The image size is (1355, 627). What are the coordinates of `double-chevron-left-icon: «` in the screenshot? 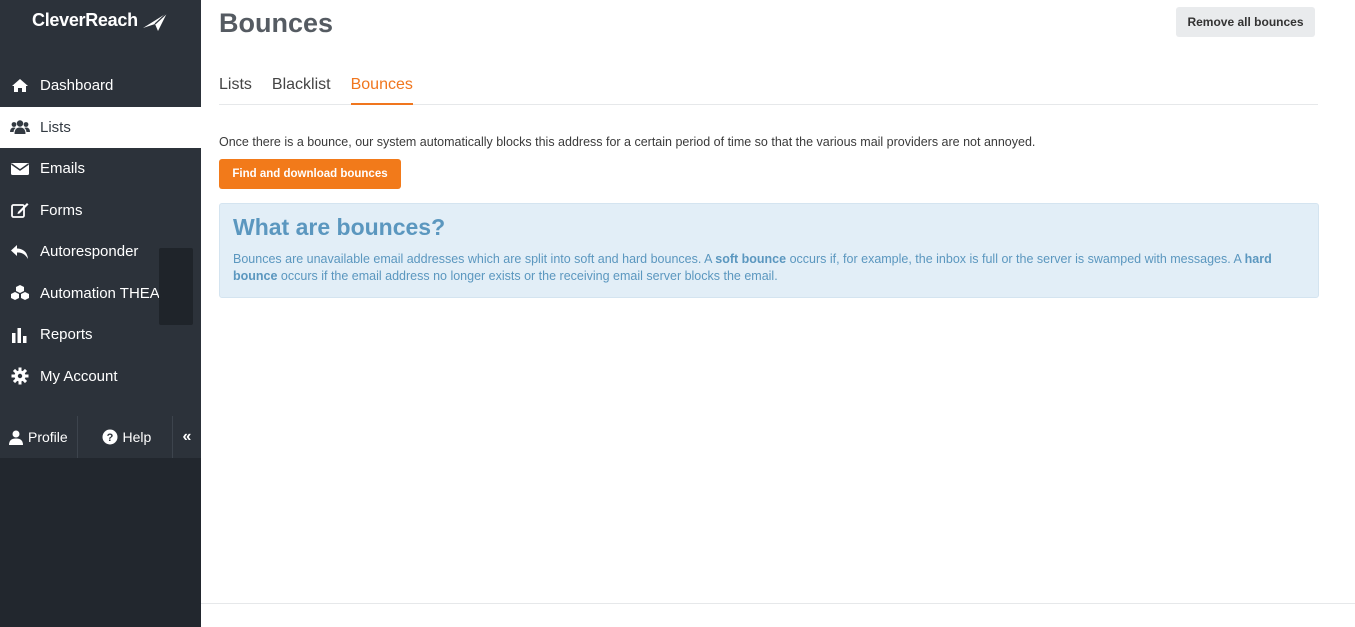 It's located at (187, 436).